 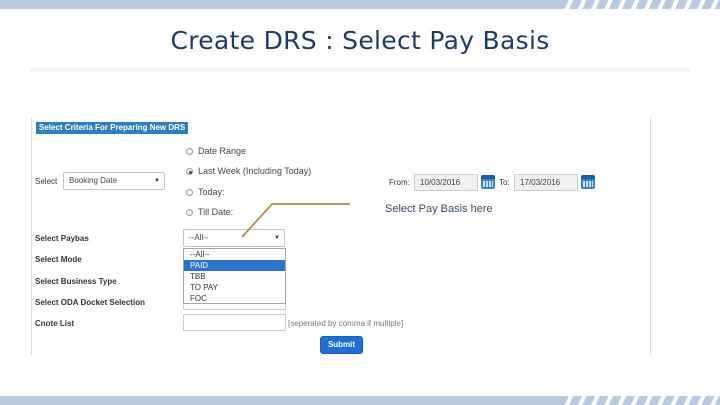 What do you see at coordinates (360, 40) in the screenshot?
I see `slide-title: Create DRS : Select Pay Basis` at bounding box center [360, 40].